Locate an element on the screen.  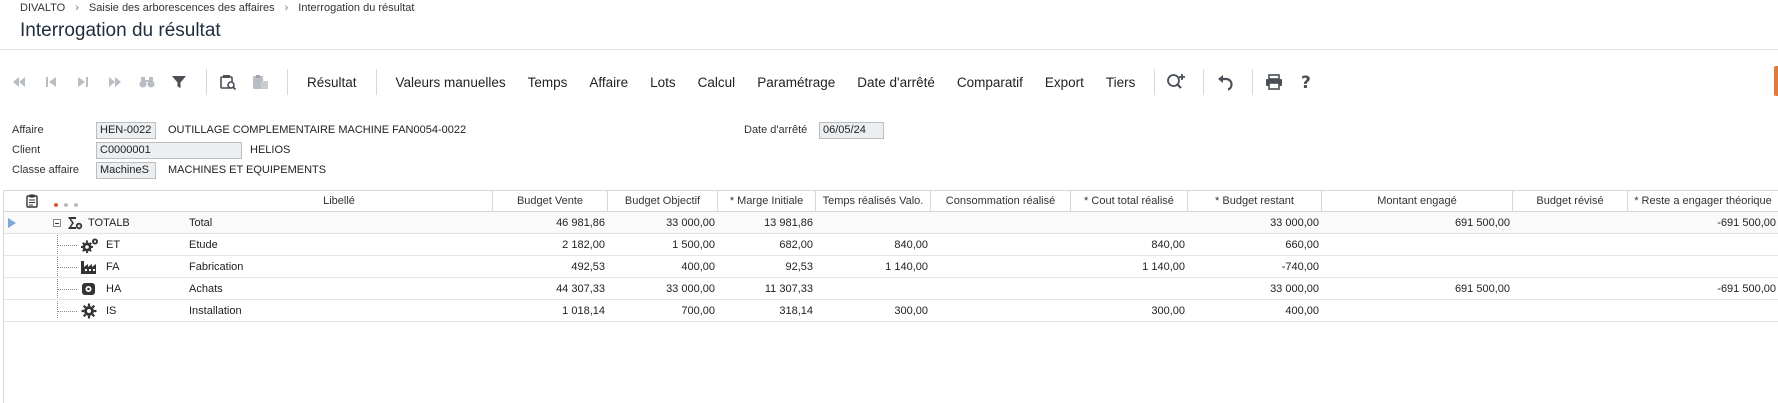
column-header-budget-restant: * Budget restant is located at coordinates (1255, 201).